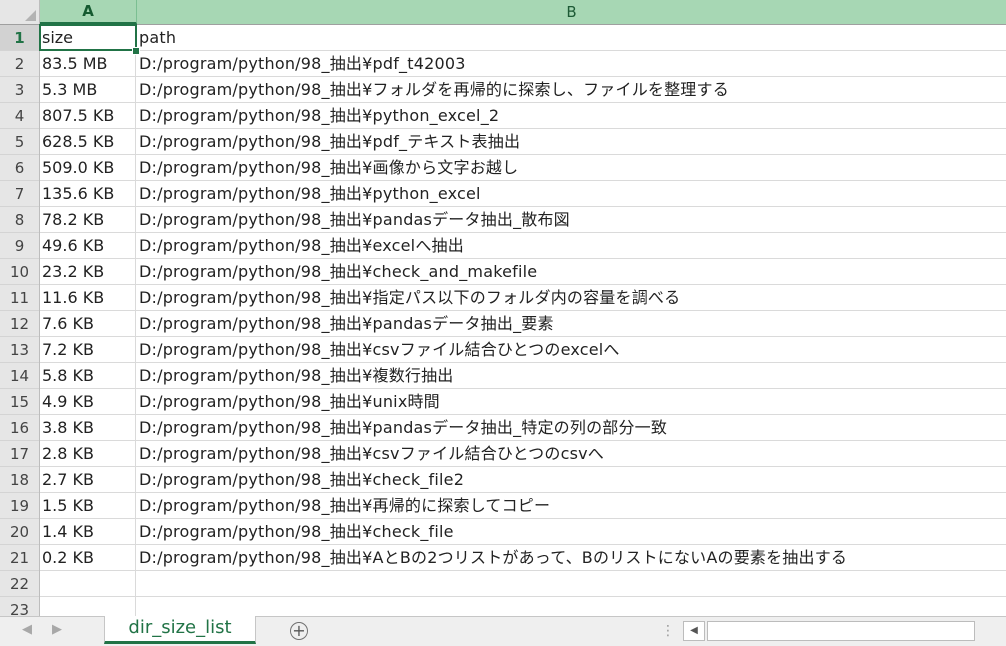 The height and width of the screenshot is (646, 1006). What do you see at coordinates (19, 428) in the screenshot?
I see `row-header: 16` at bounding box center [19, 428].